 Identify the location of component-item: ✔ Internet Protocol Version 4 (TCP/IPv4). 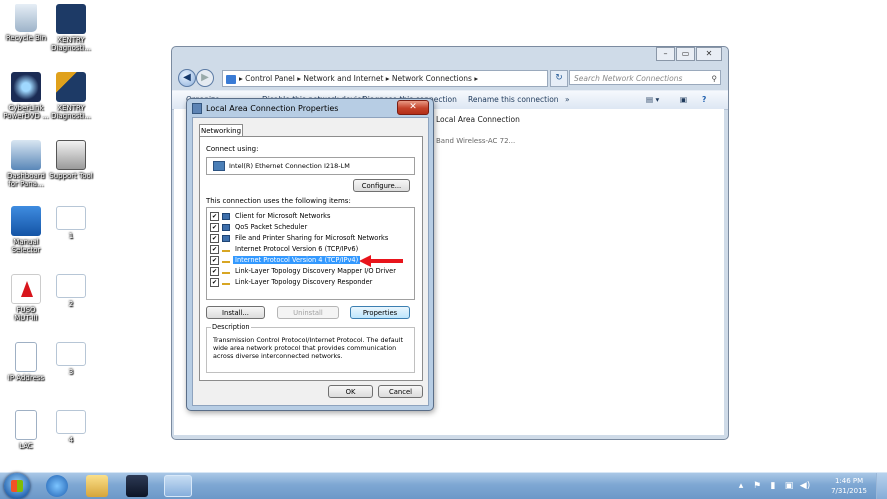
(285, 260).